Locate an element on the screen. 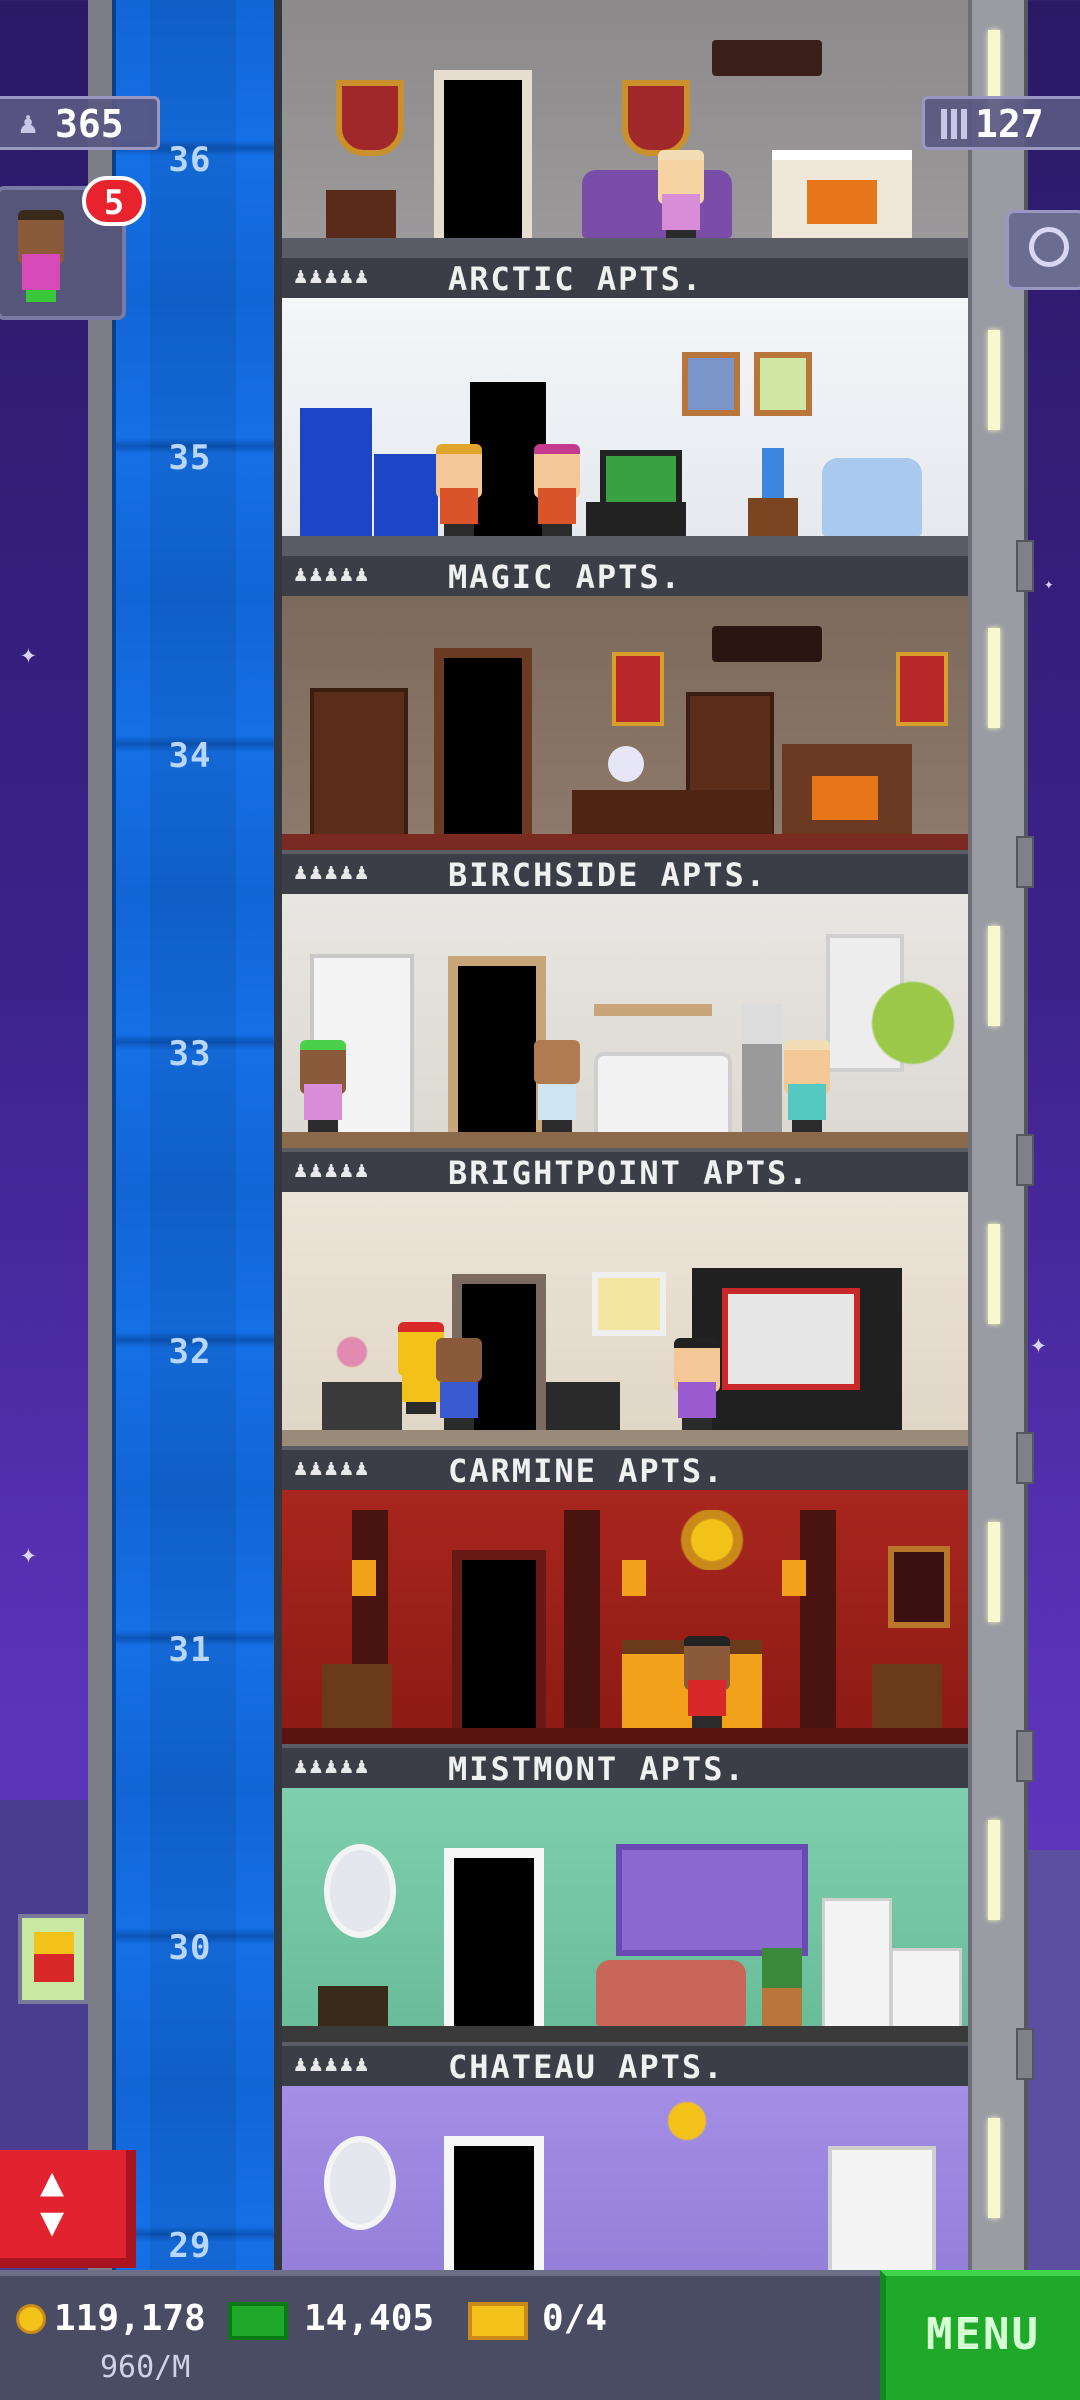 The image size is (1080, 2400). television is located at coordinates (791, 1339).